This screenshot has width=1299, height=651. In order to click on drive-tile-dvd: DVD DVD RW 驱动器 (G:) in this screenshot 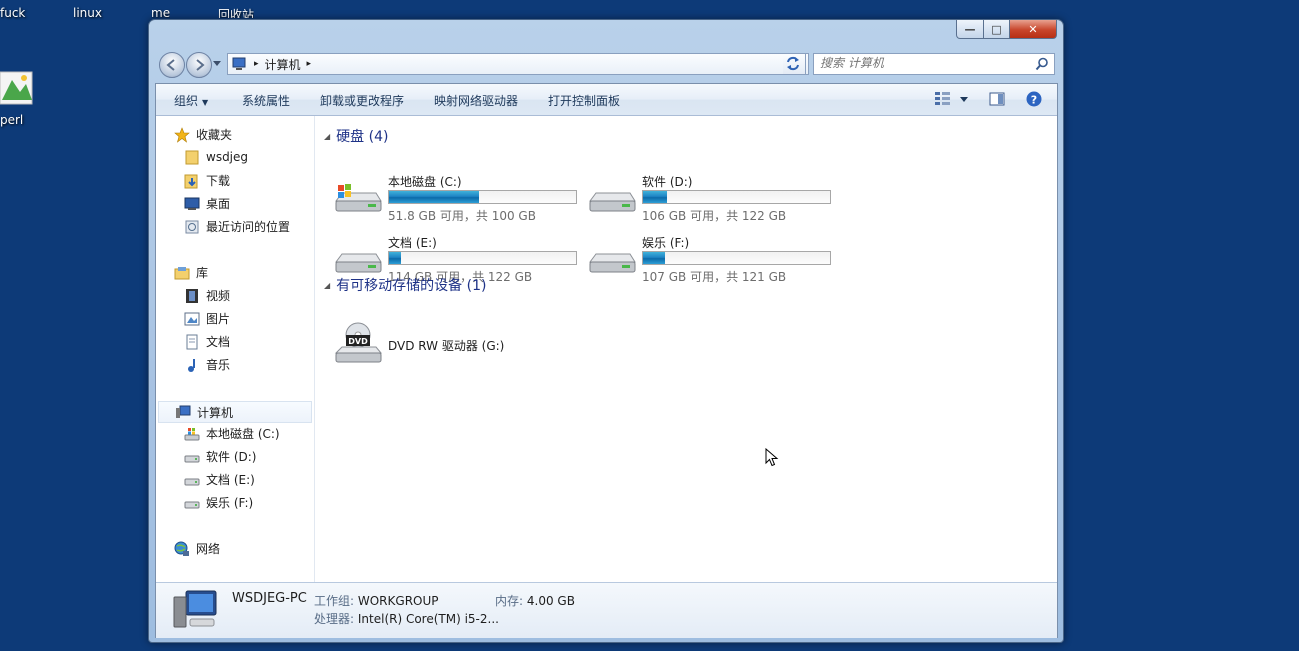, I will do `click(459, 346)`.